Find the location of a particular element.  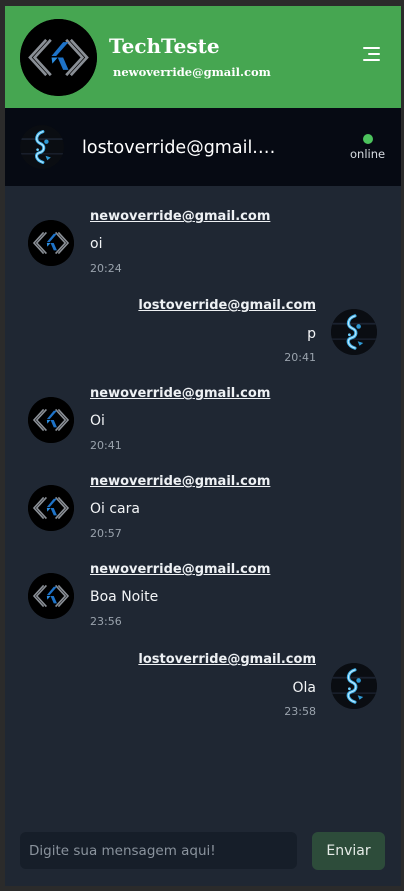

message-text: Oi cara is located at coordinates (115, 509).